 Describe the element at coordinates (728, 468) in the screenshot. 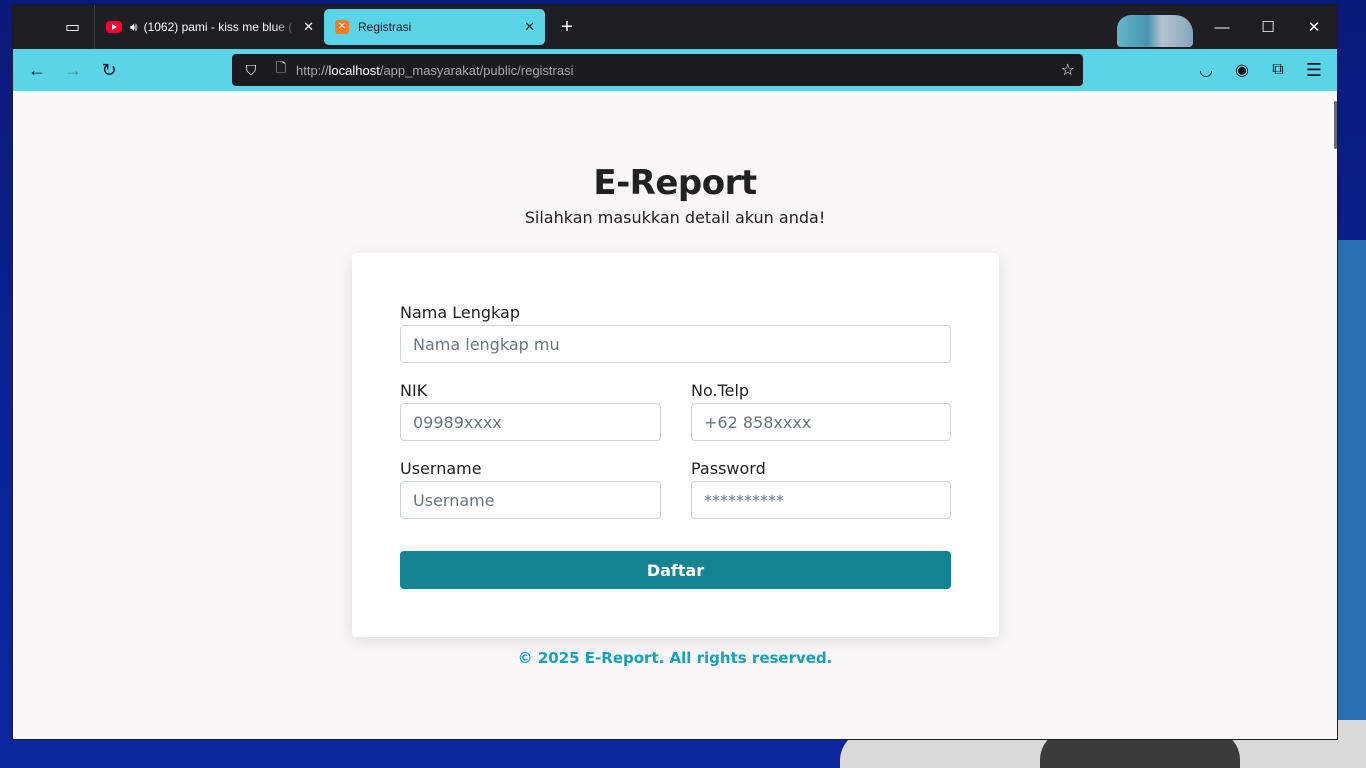

I see `password-label: Password` at that location.